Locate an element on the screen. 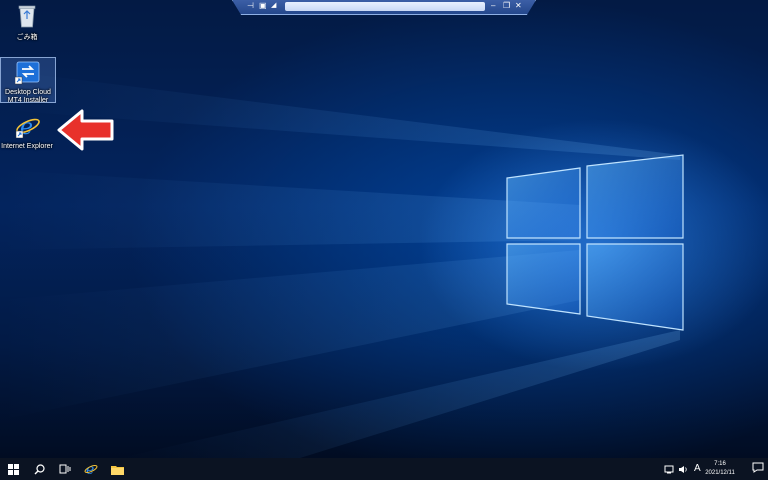 The image size is (768, 480). taskbar: e A 7:16 2021/12/11 is located at coordinates (384, 469).